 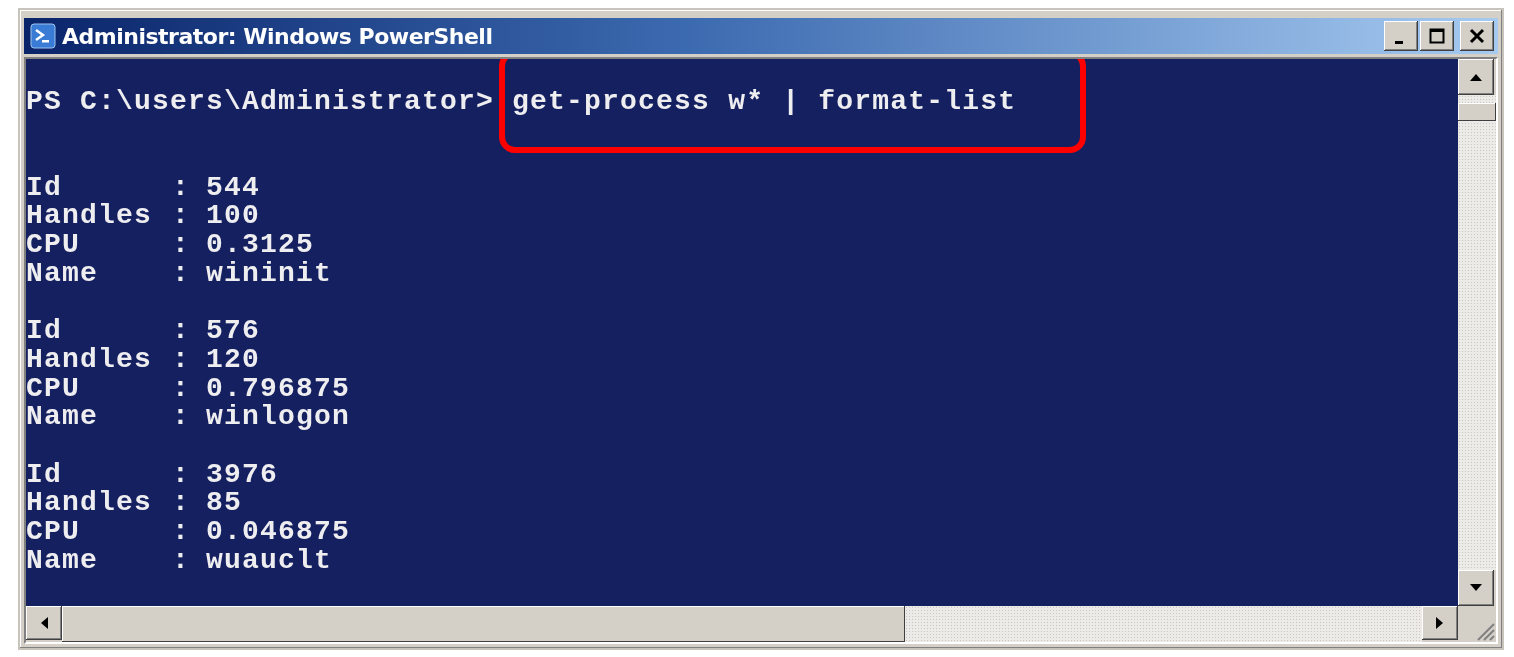 What do you see at coordinates (269, 560) in the screenshot?
I see `field-value: wuauclt` at bounding box center [269, 560].